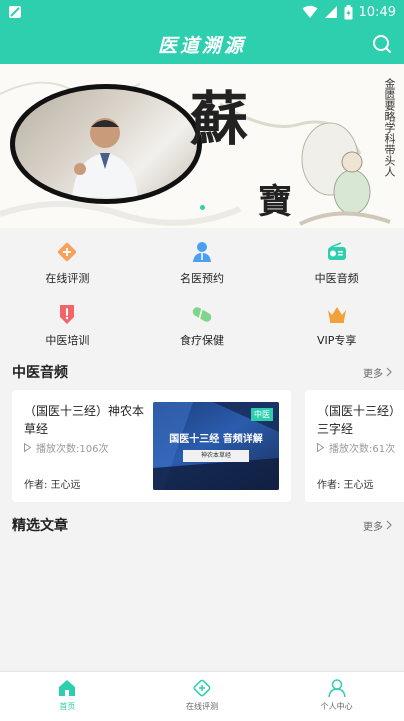 The image size is (404, 721). I want to click on portrait-photo, so click(106, 144).